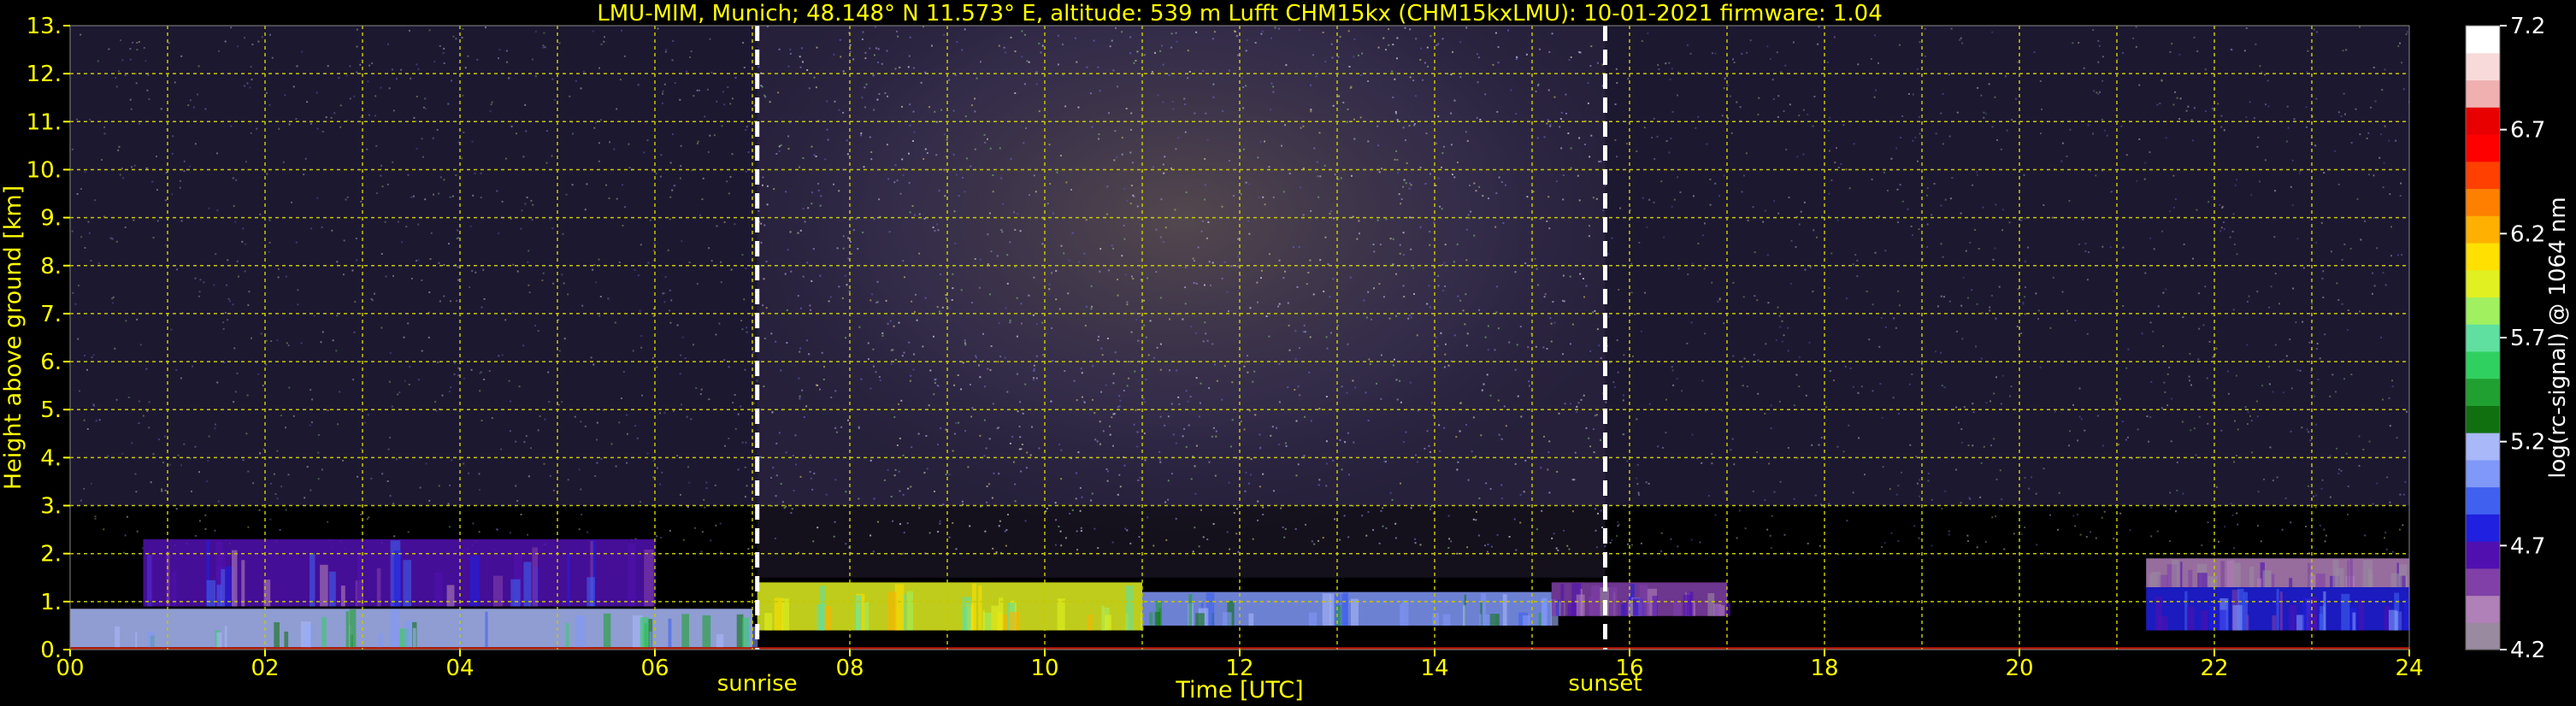  What do you see at coordinates (2483, 582) in the screenshot?
I see `colorbar-segment` at bounding box center [2483, 582].